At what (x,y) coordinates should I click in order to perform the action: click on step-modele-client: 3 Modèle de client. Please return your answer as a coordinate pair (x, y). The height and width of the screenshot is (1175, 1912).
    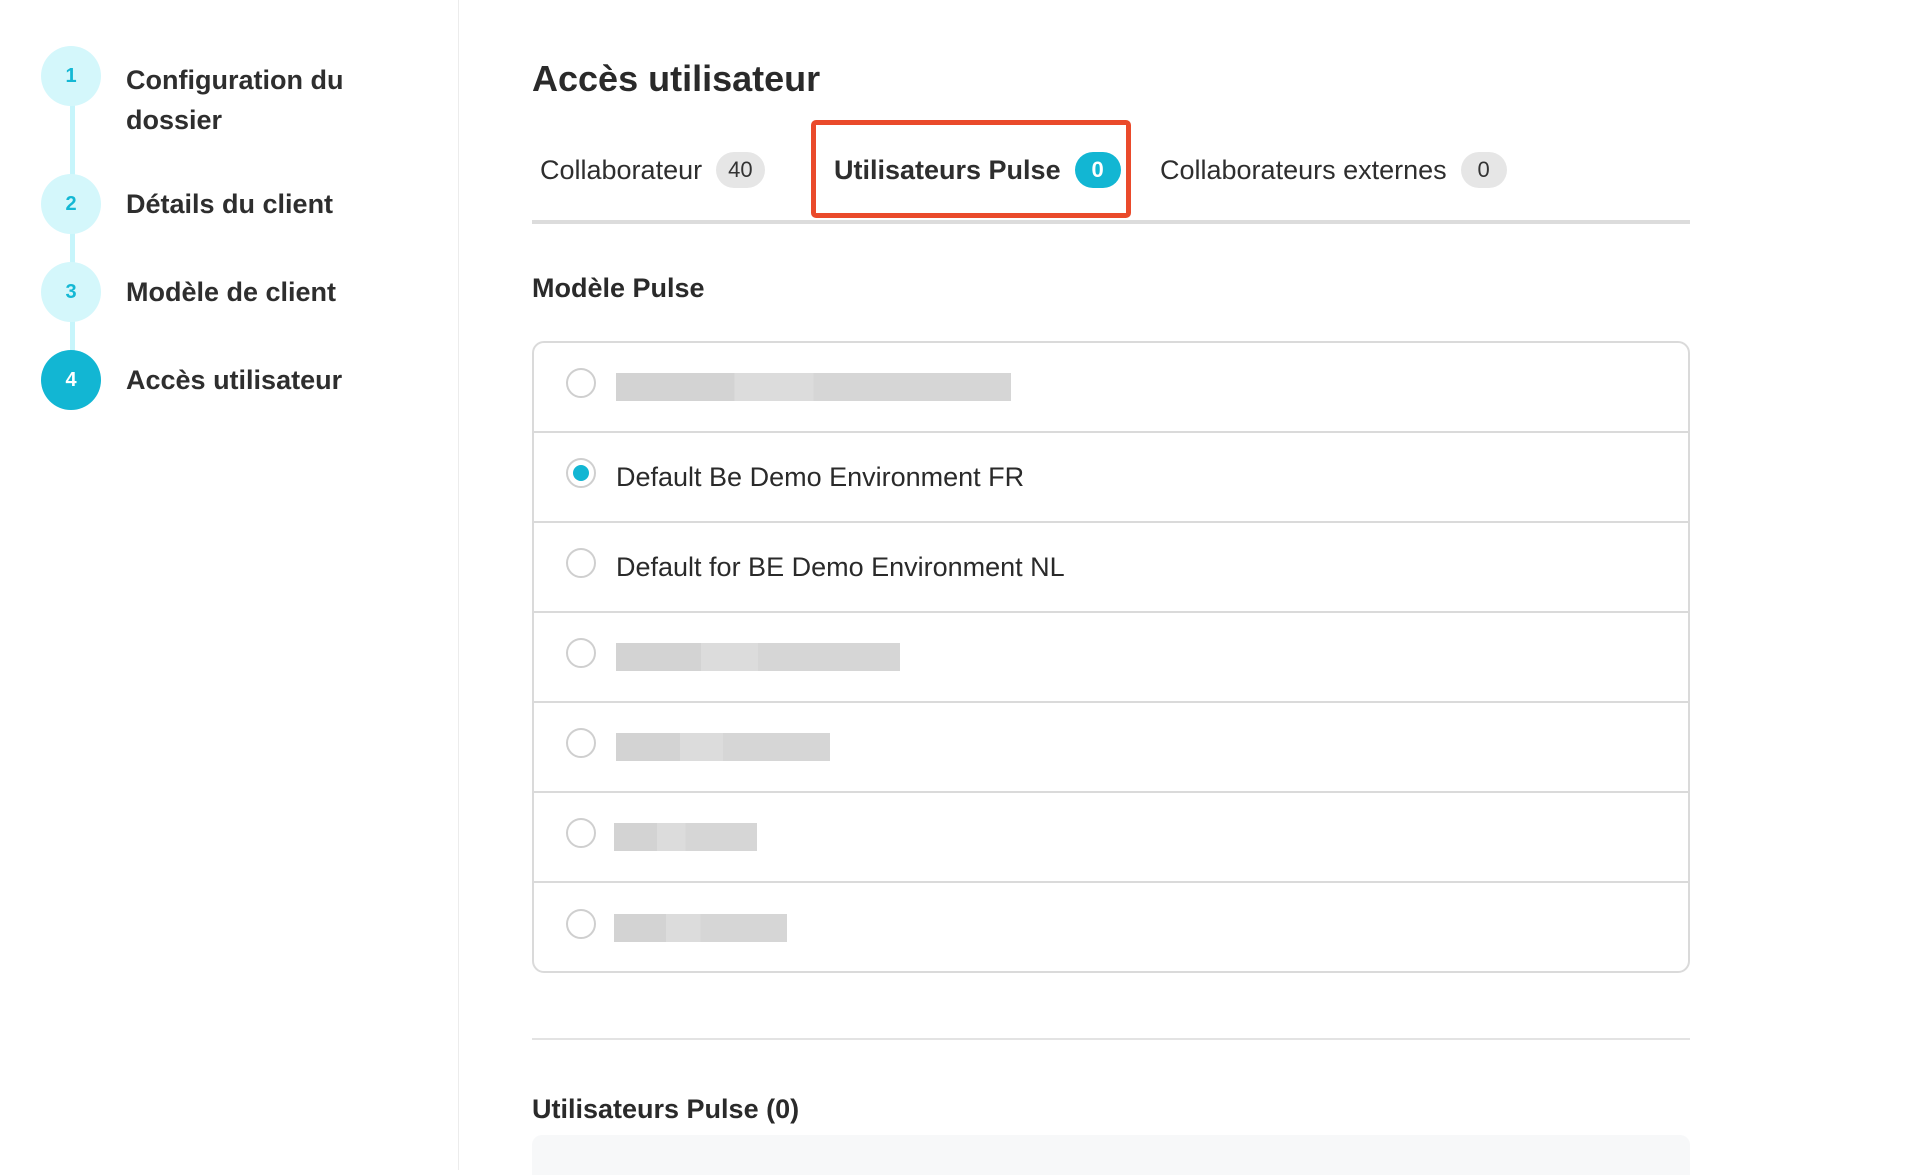
    Looking at the image, I should click on (208, 292).